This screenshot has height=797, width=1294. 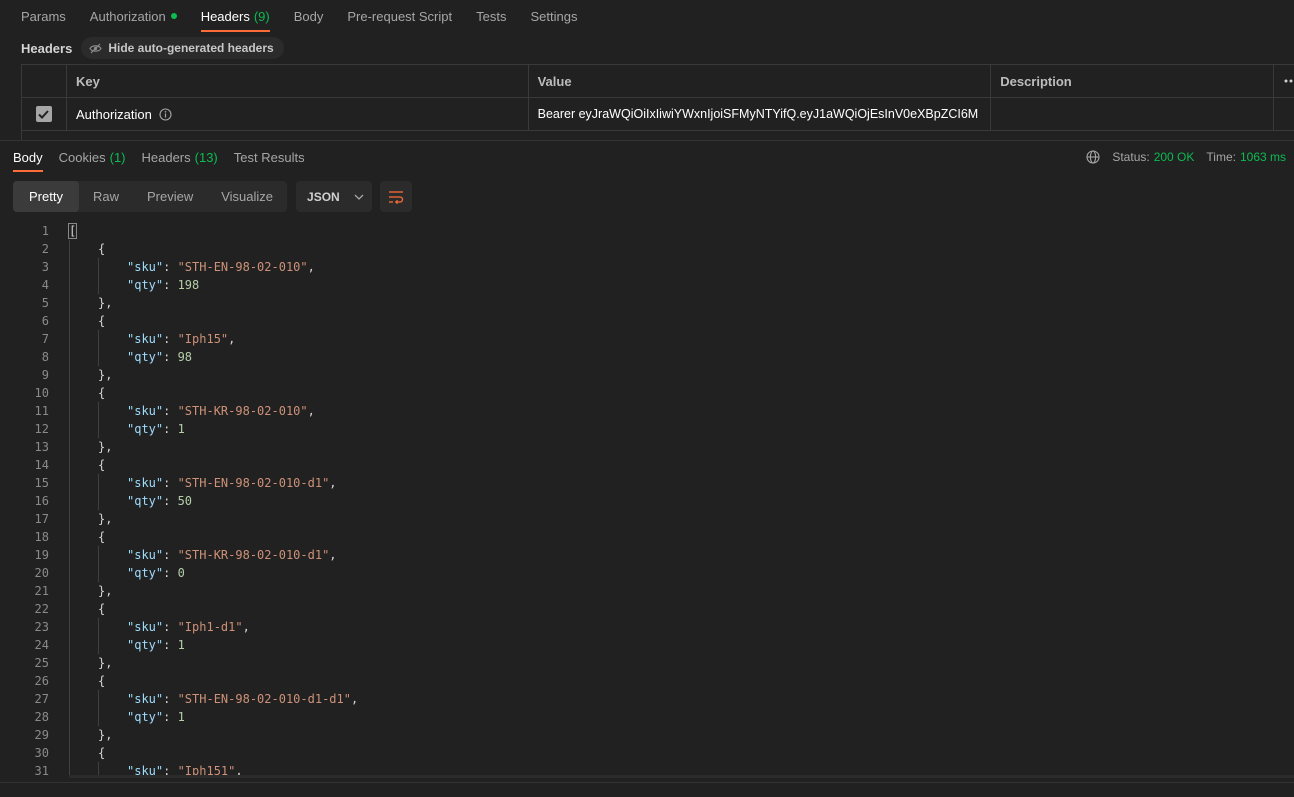 I want to click on code-line: 2{, so click(x=647, y=249).